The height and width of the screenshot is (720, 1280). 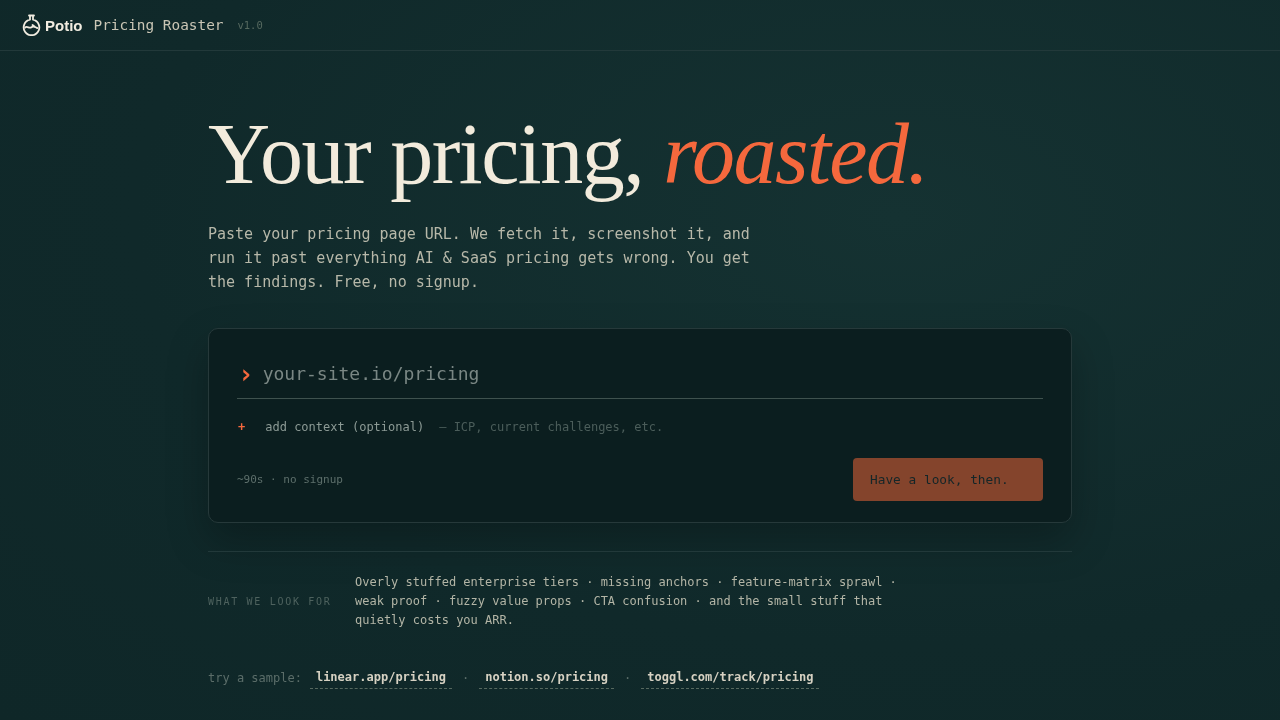 I want to click on sample-link: linear.app/pricing, so click(x=380, y=678).